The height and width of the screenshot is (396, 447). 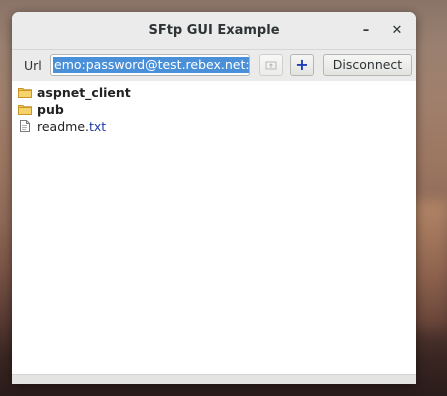 What do you see at coordinates (84, 92) in the screenshot?
I see `list-item-label: aspnet_client` at bounding box center [84, 92].